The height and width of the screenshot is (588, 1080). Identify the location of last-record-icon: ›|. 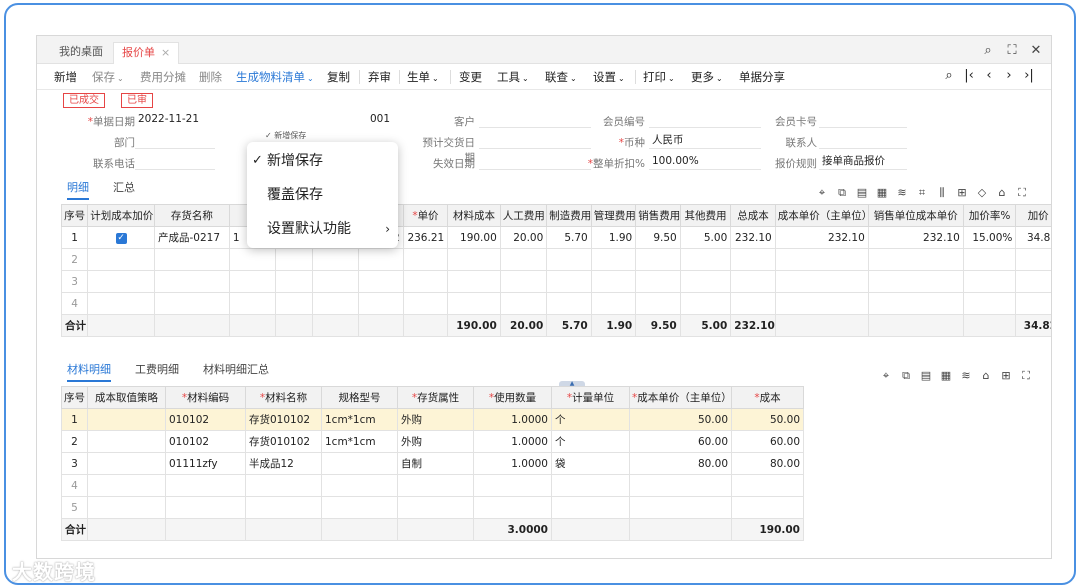
(1029, 76).